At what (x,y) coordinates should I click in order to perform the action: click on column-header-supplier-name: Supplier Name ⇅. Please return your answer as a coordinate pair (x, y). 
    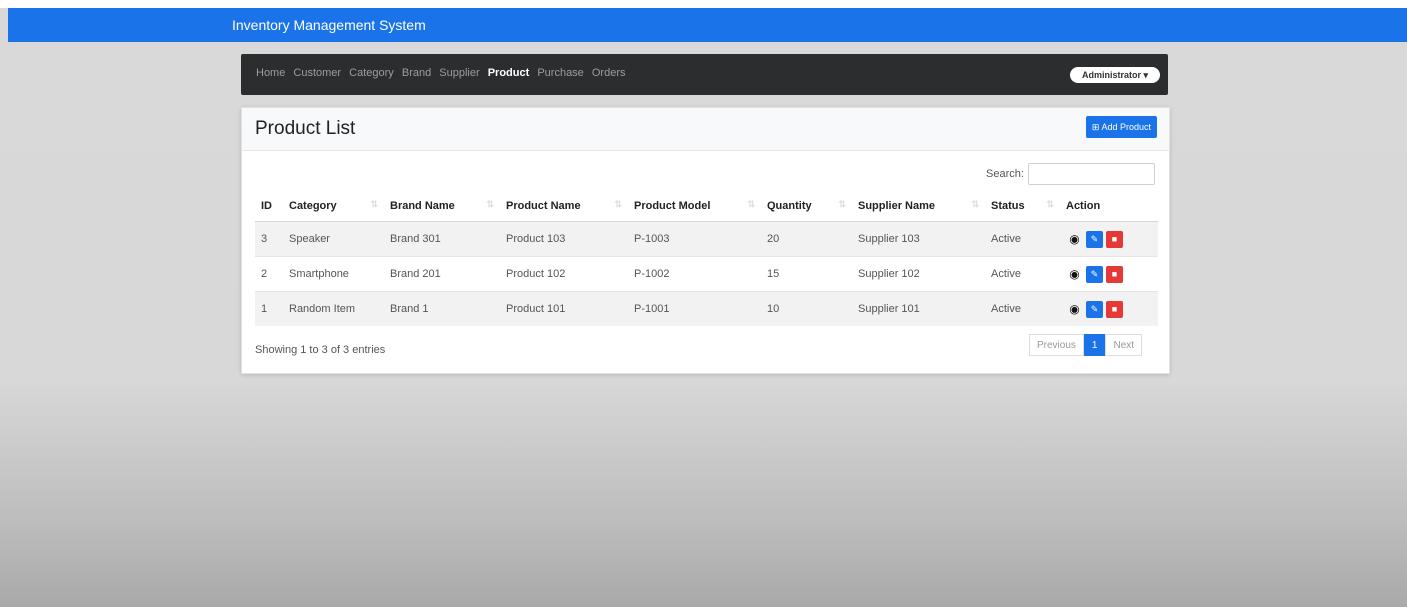
    Looking at the image, I should click on (918, 206).